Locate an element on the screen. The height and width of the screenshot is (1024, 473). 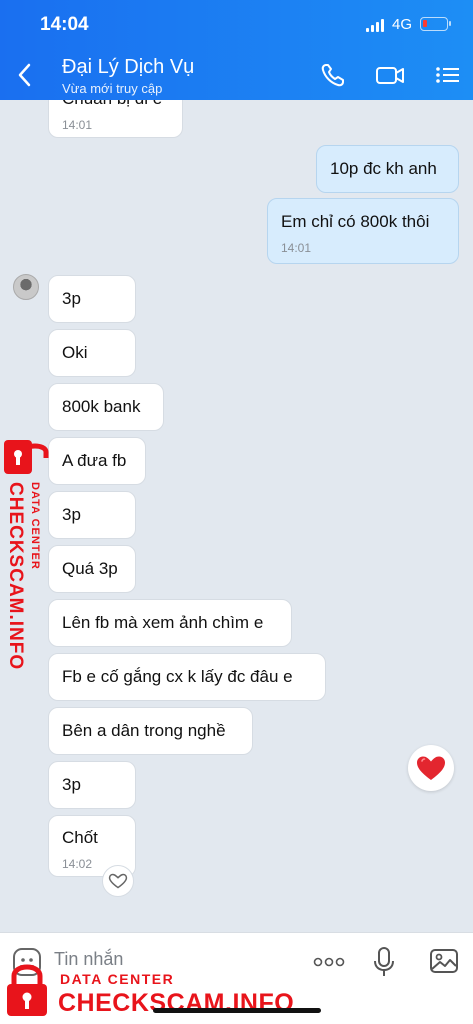
heart-outline-icon is located at coordinates (118, 881).